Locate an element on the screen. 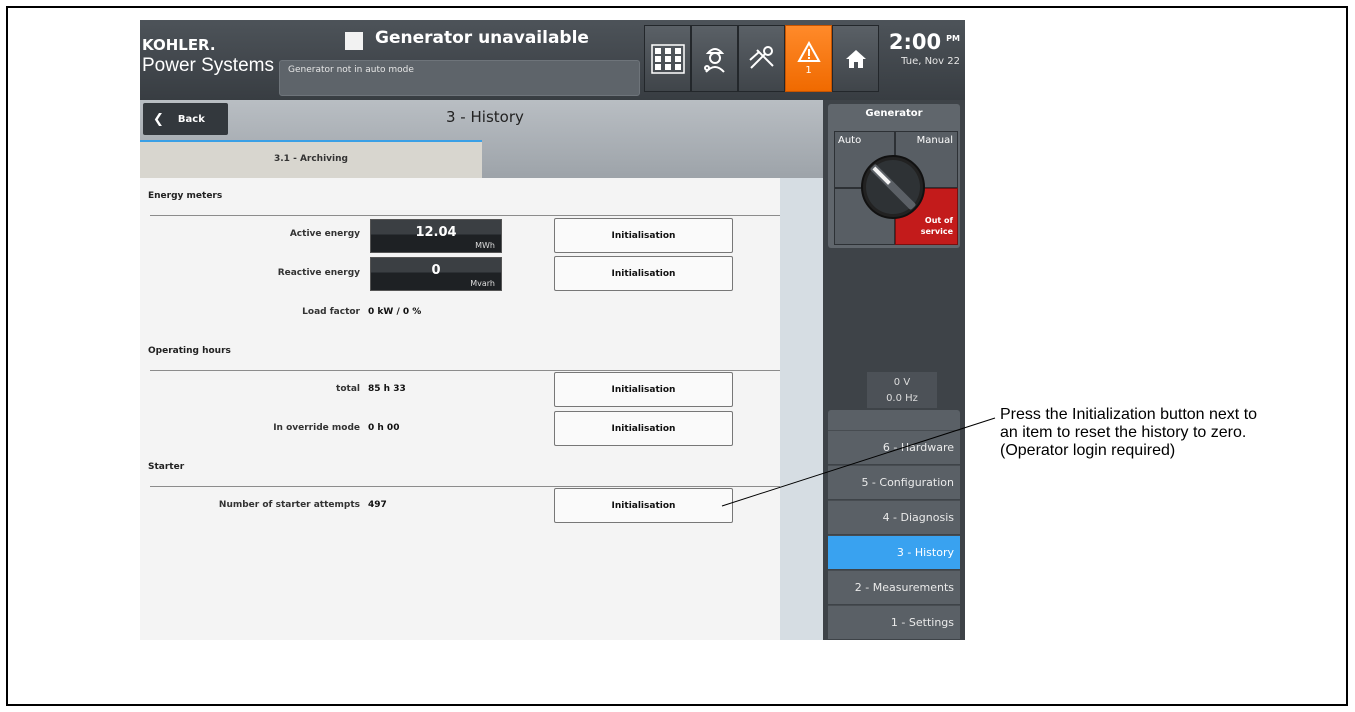 This screenshot has width=1355, height=712. oos-label-line2: service is located at coordinates (936, 231).